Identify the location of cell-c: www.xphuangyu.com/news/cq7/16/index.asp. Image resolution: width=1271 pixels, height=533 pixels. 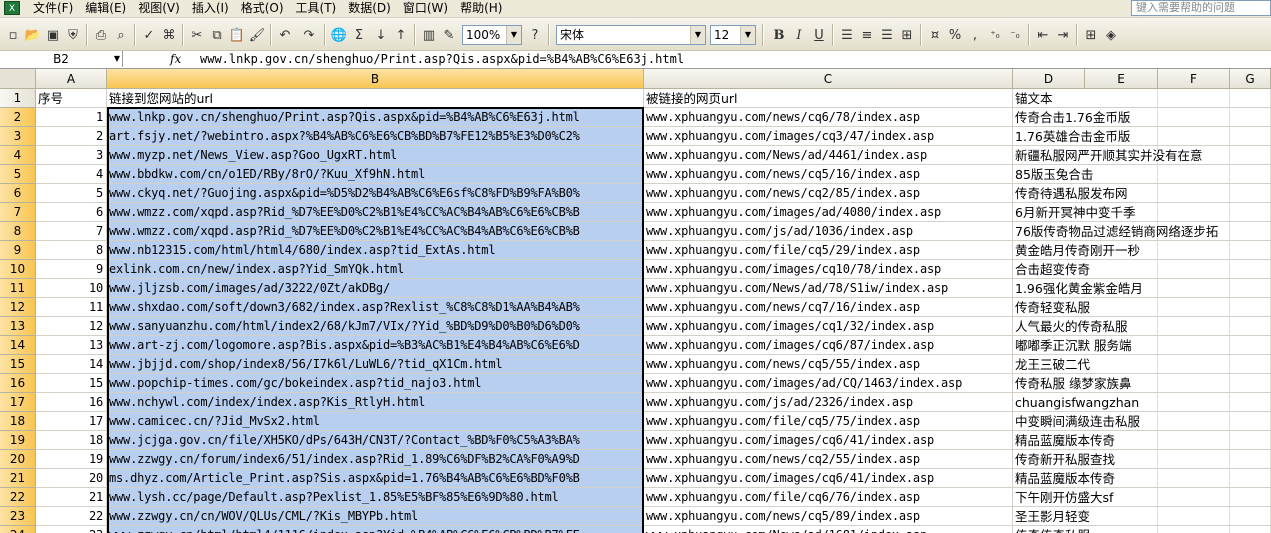
(828, 307).